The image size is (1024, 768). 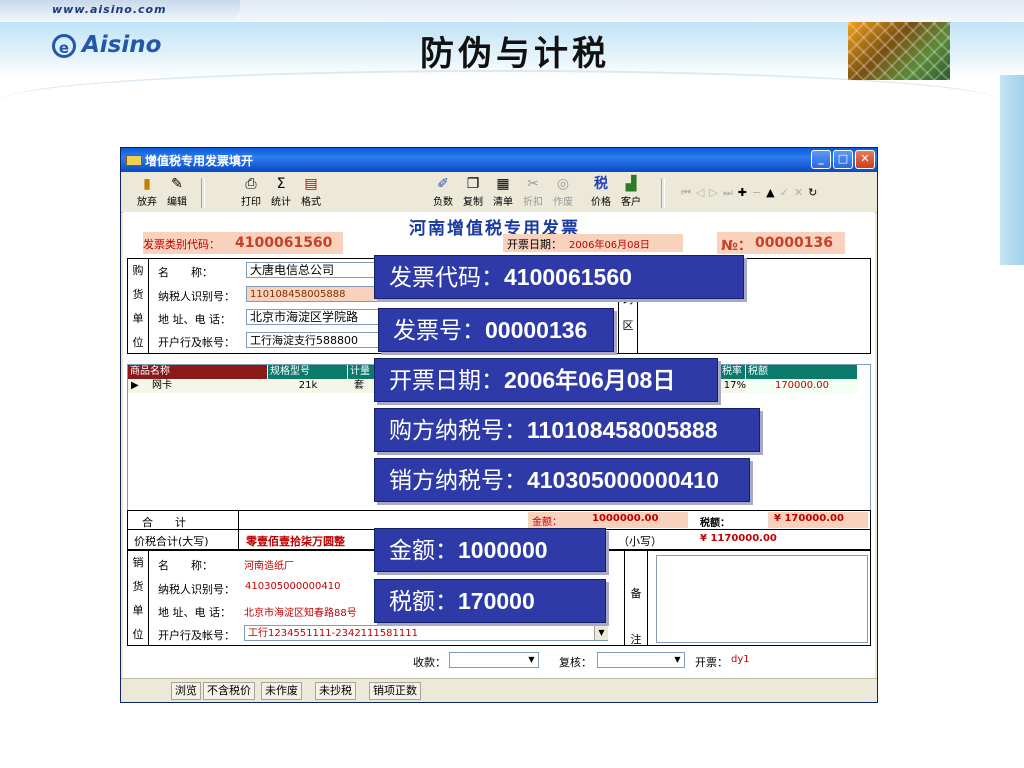 What do you see at coordinates (194, 612) in the screenshot?
I see `seller-address-label: 地 址、电 话：` at bounding box center [194, 612].